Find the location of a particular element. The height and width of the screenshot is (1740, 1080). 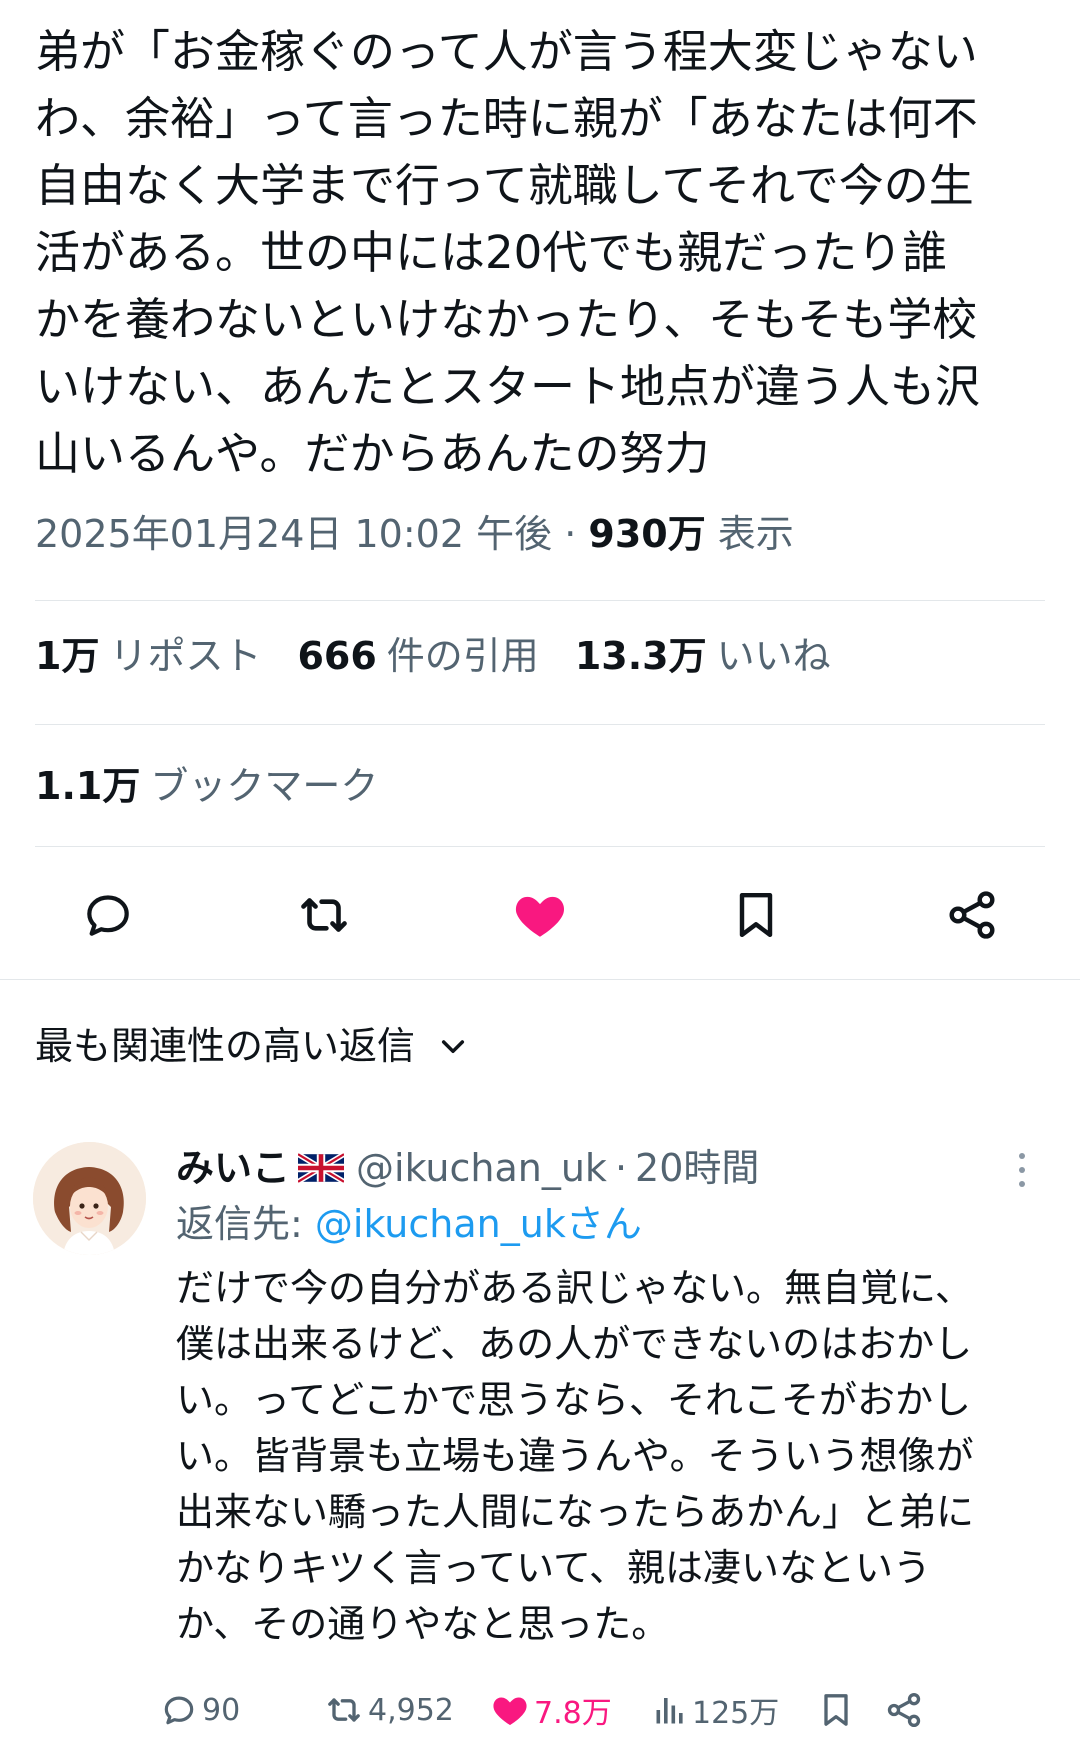

reply-comment-button: 90 is located at coordinates (200, 1710).